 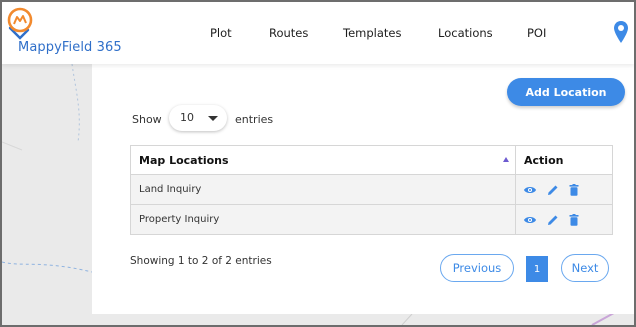 I want to click on col-map-locations-label: Map Locations, so click(x=184, y=160).